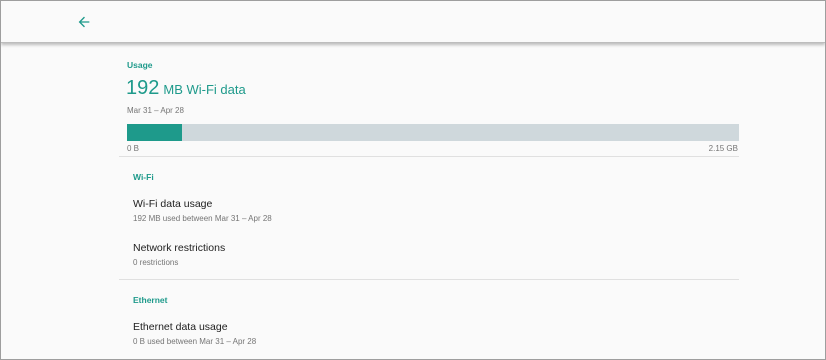  What do you see at coordinates (140, 65) in the screenshot?
I see `usage-section-header: Usage` at bounding box center [140, 65].